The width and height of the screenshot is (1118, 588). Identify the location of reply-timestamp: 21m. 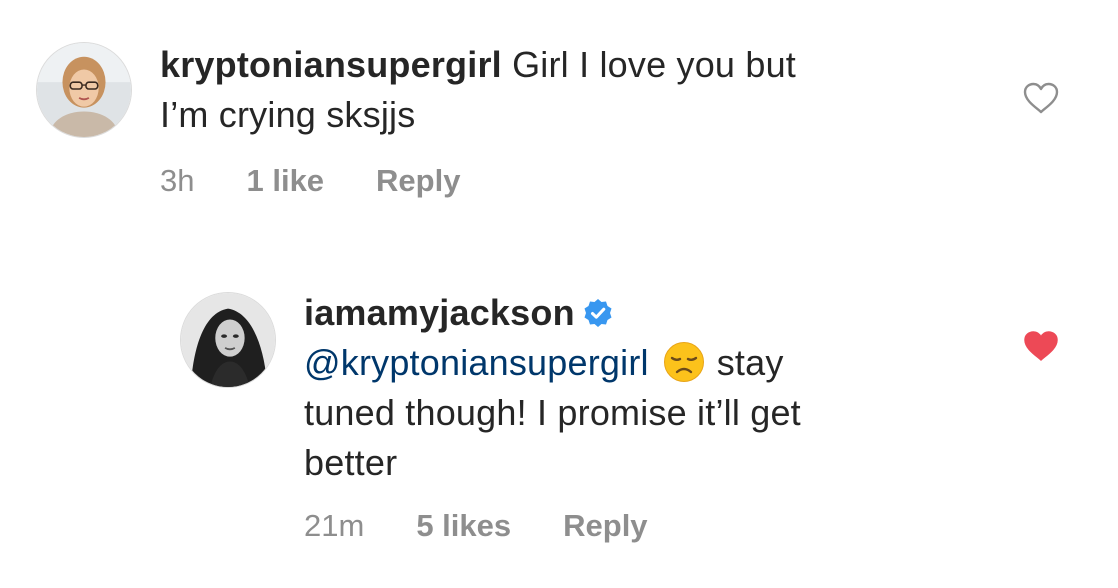
(334, 525).